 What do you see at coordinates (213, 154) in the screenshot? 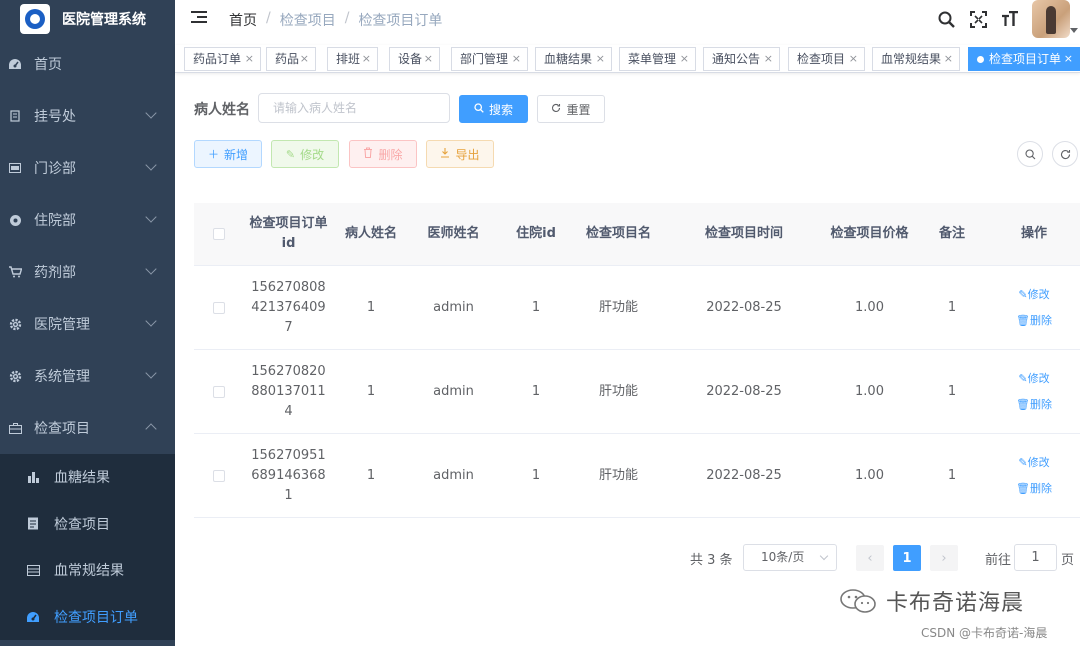
I see `plus-icon: ＋` at bounding box center [213, 154].